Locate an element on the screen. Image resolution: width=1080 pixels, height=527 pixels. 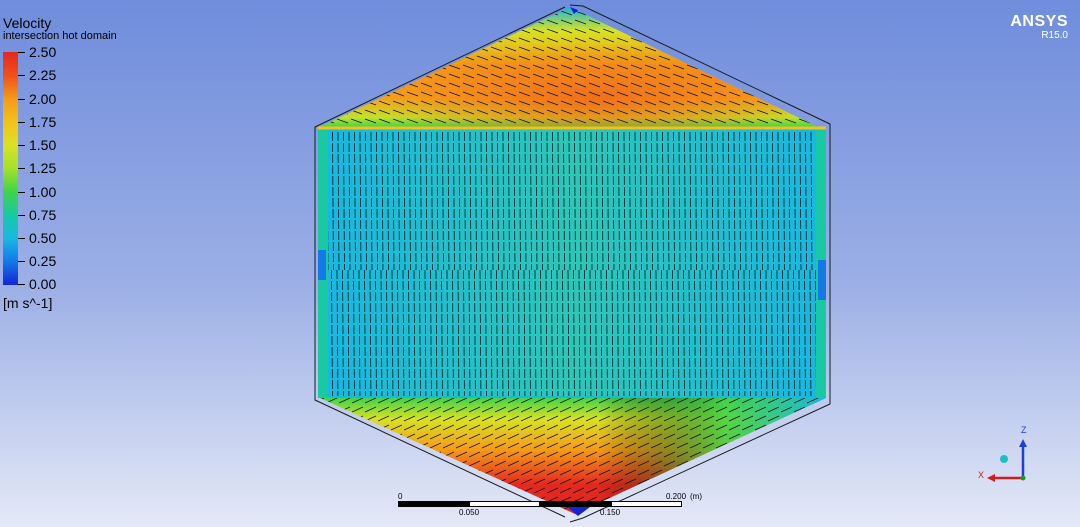
z-axis-label: Z is located at coordinates (1024, 430).